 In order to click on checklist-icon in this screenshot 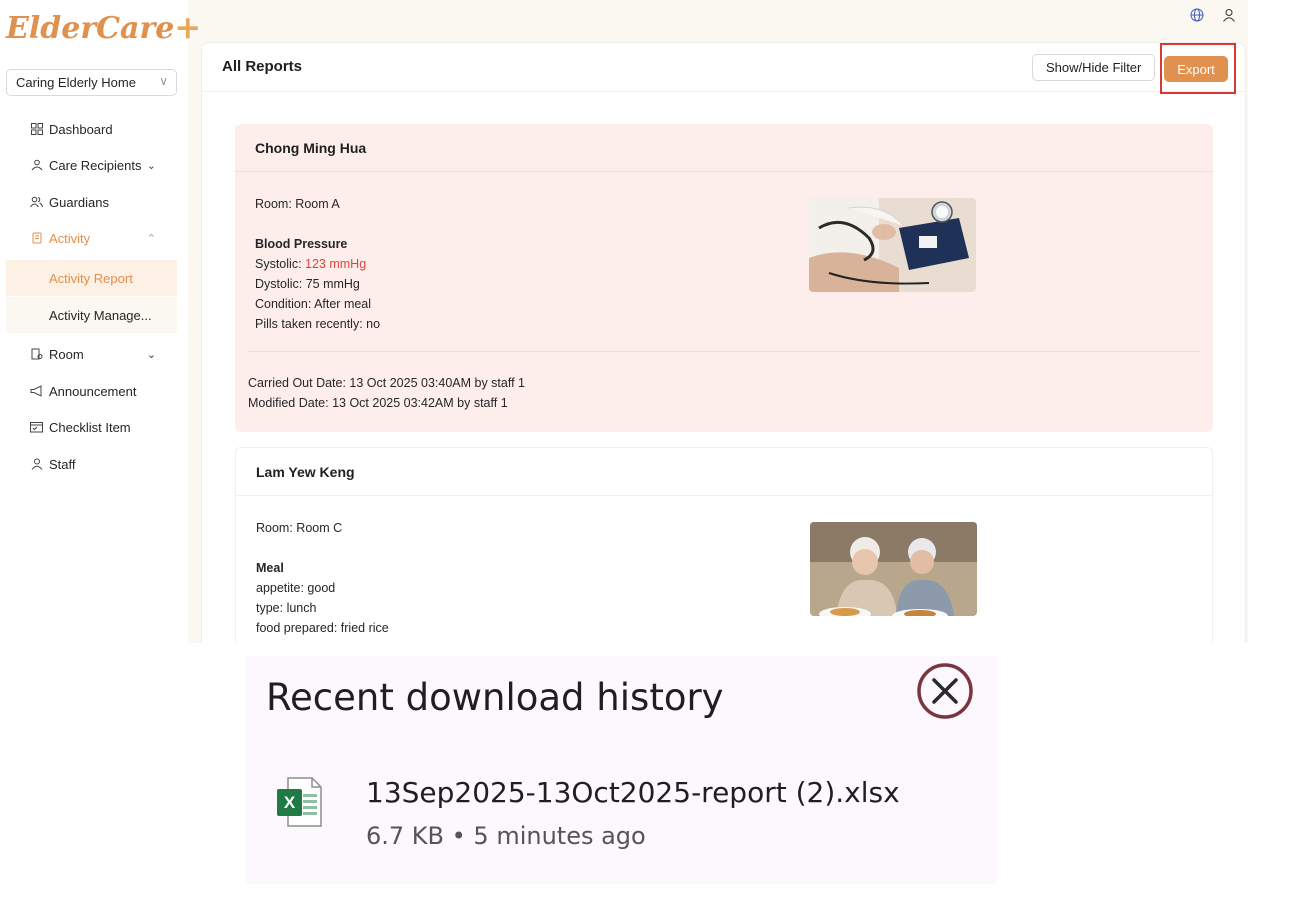, I will do `click(36, 427)`.